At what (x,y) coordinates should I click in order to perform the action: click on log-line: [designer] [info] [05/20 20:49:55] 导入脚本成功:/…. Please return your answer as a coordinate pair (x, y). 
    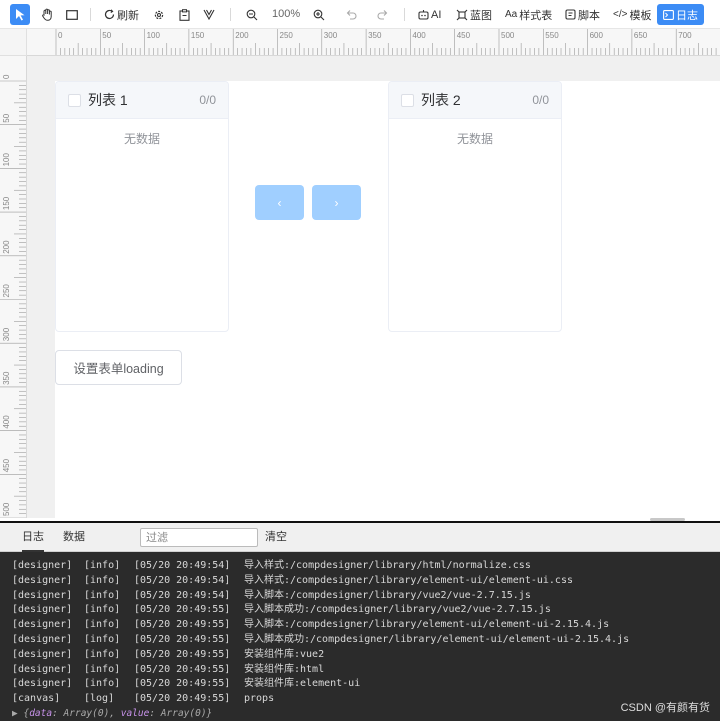
    Looking at the image, I should click on (362, 610).